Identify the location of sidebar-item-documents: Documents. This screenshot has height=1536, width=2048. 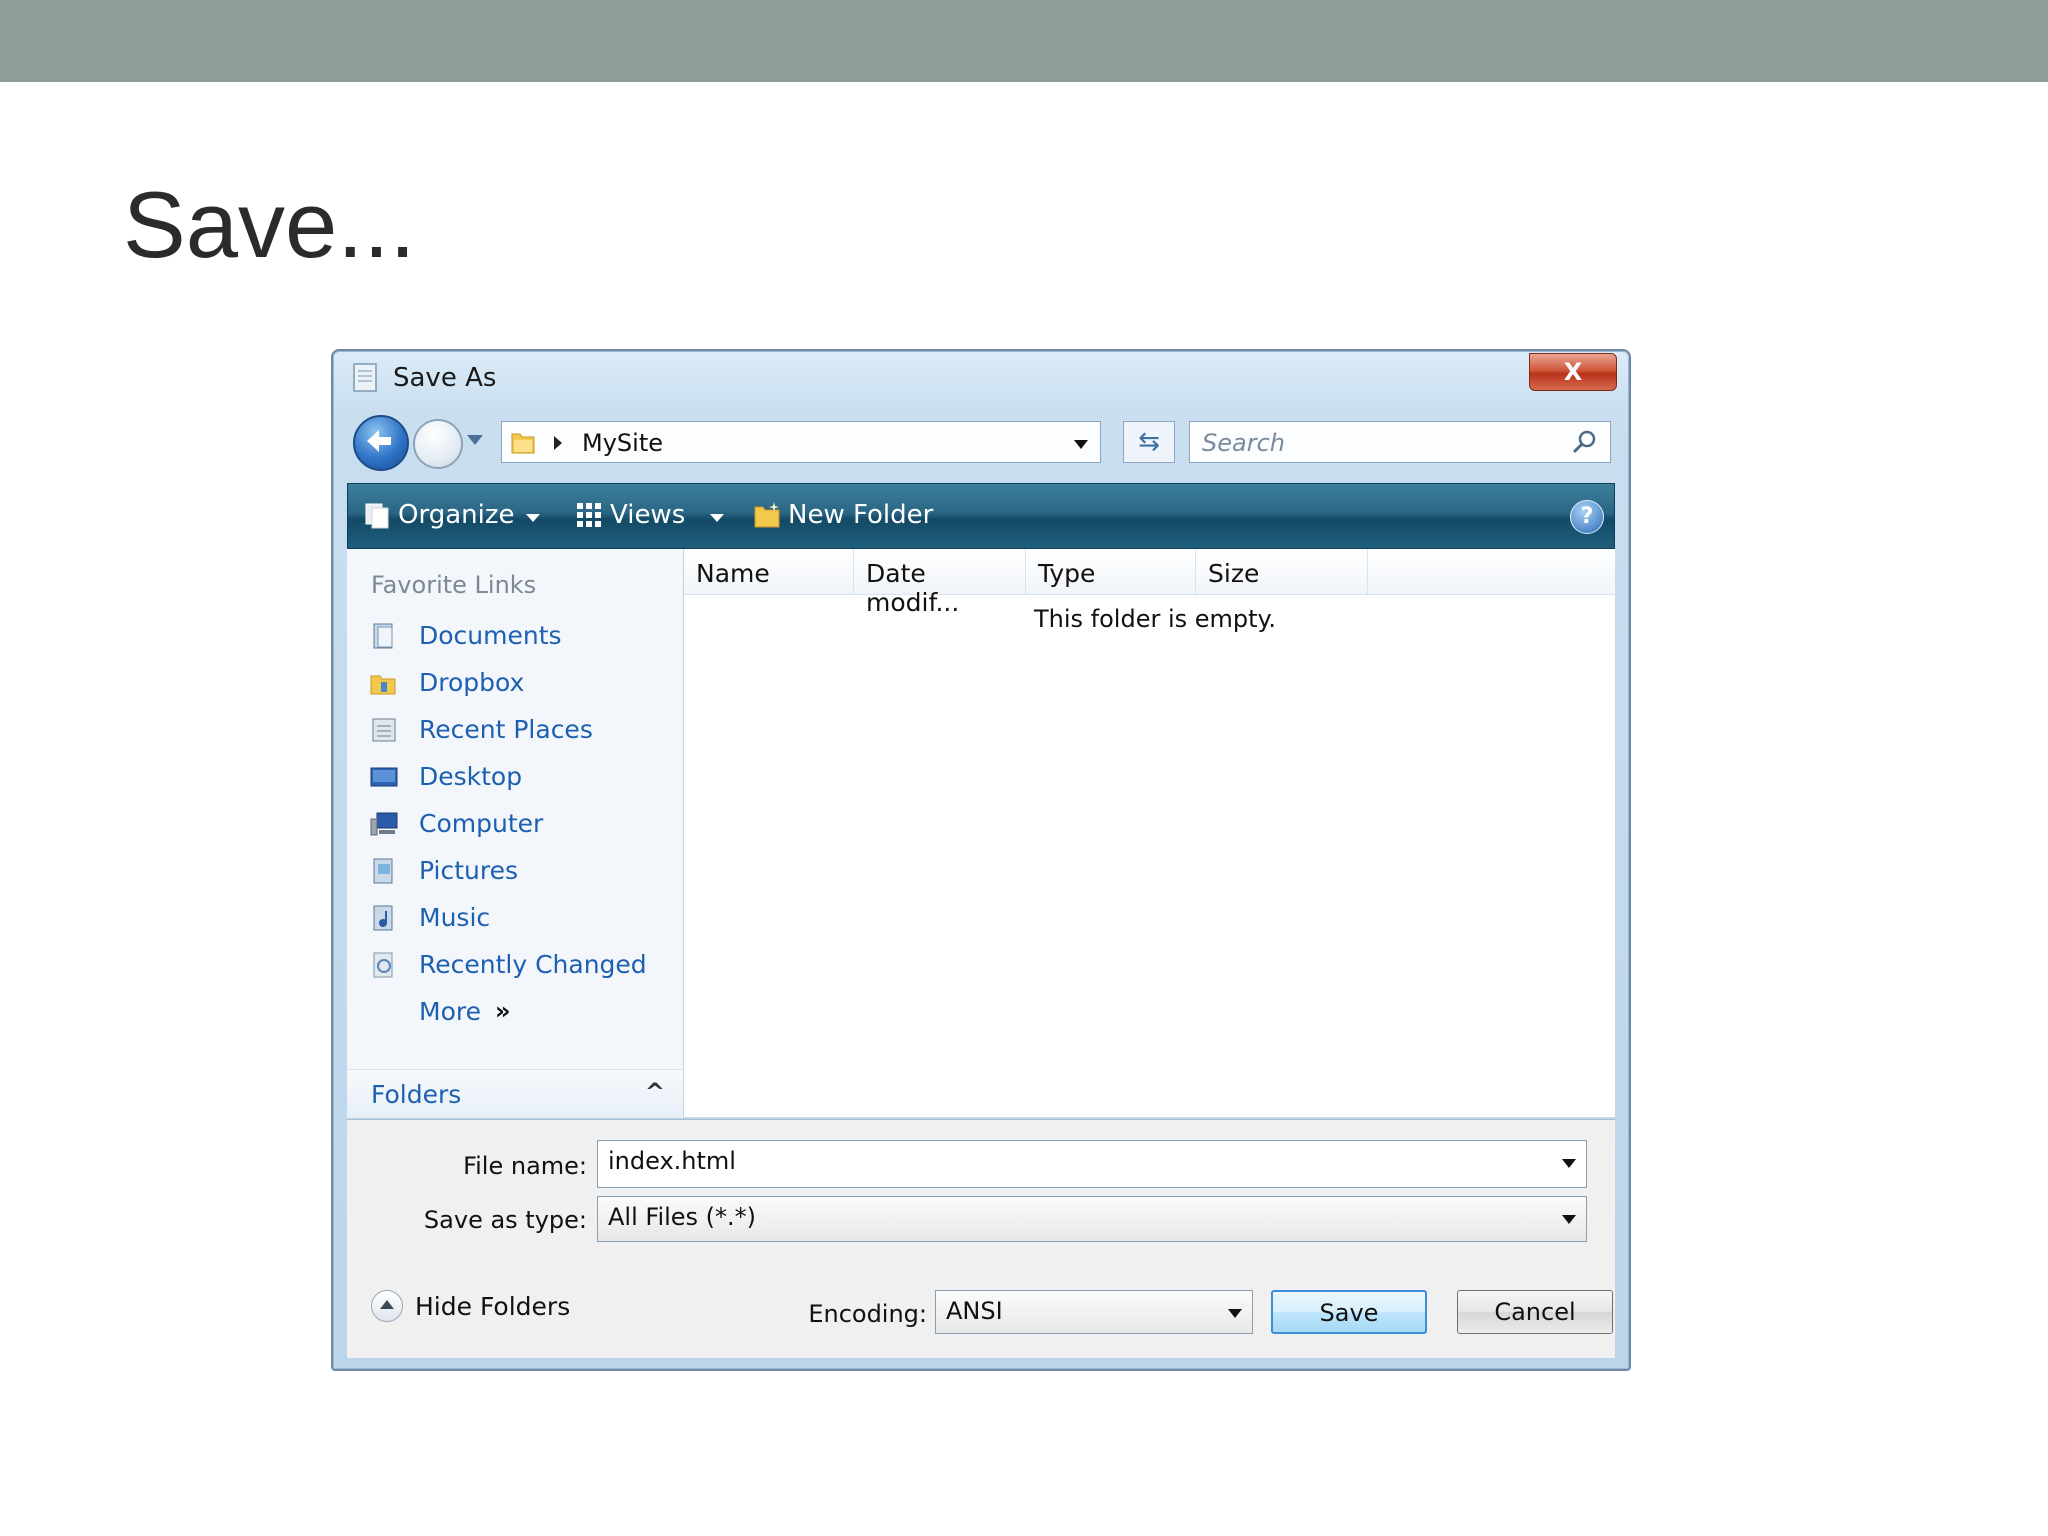
(519, 637).